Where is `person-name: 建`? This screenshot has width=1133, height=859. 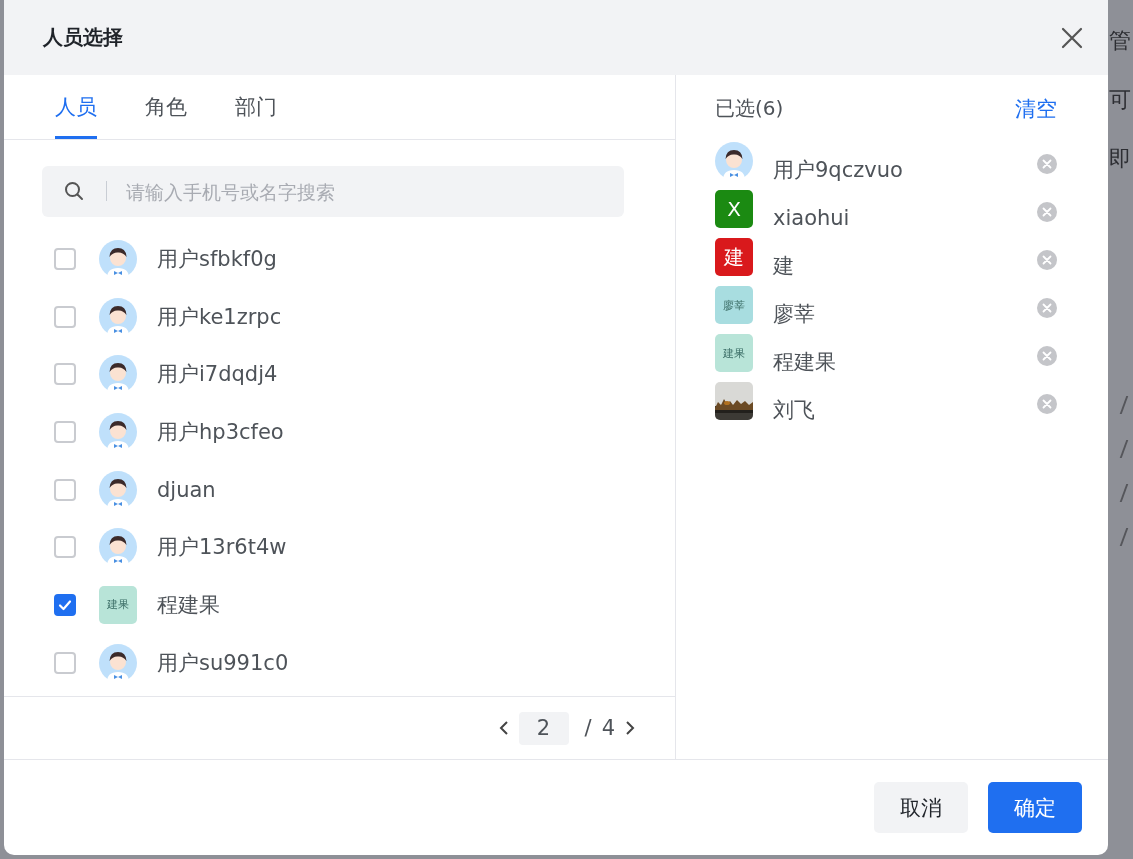
person-name: 建 is located at coordinates (784, 266).